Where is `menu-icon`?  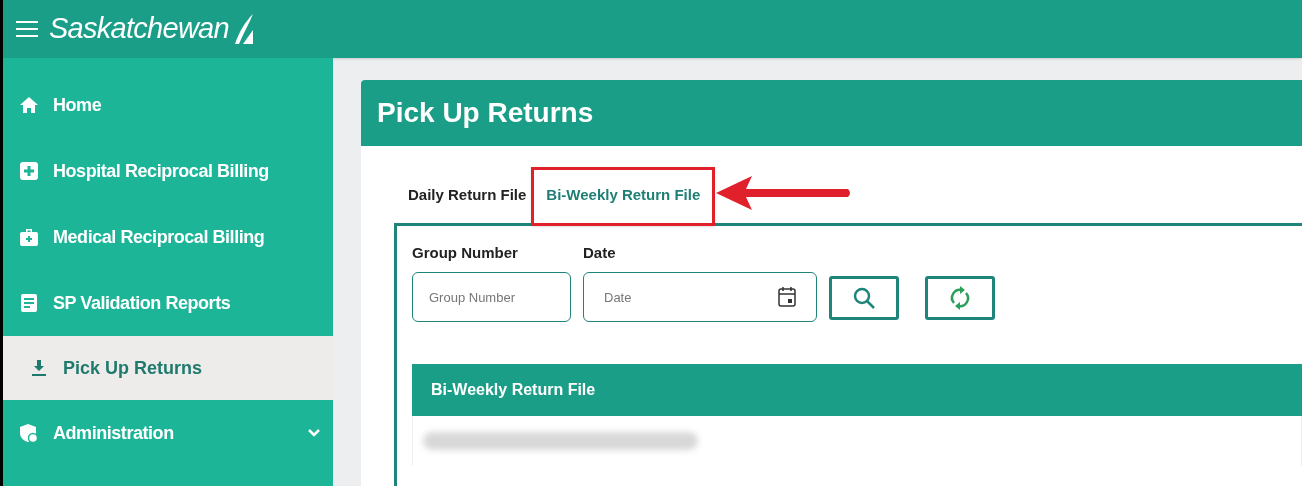
menu-icon is located at coordinates (27, 29).